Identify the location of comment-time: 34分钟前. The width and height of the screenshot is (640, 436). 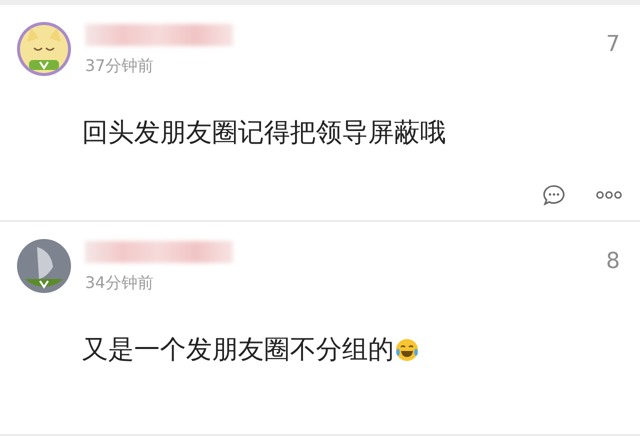
(119, 283).